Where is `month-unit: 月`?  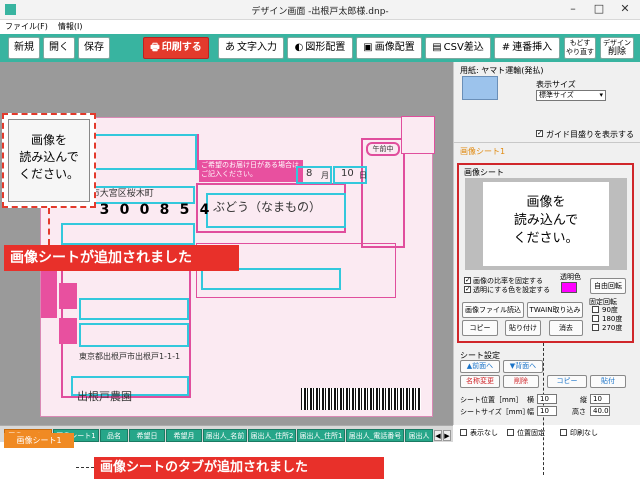
month-unit: 月 is located at coordinates (325, 175).